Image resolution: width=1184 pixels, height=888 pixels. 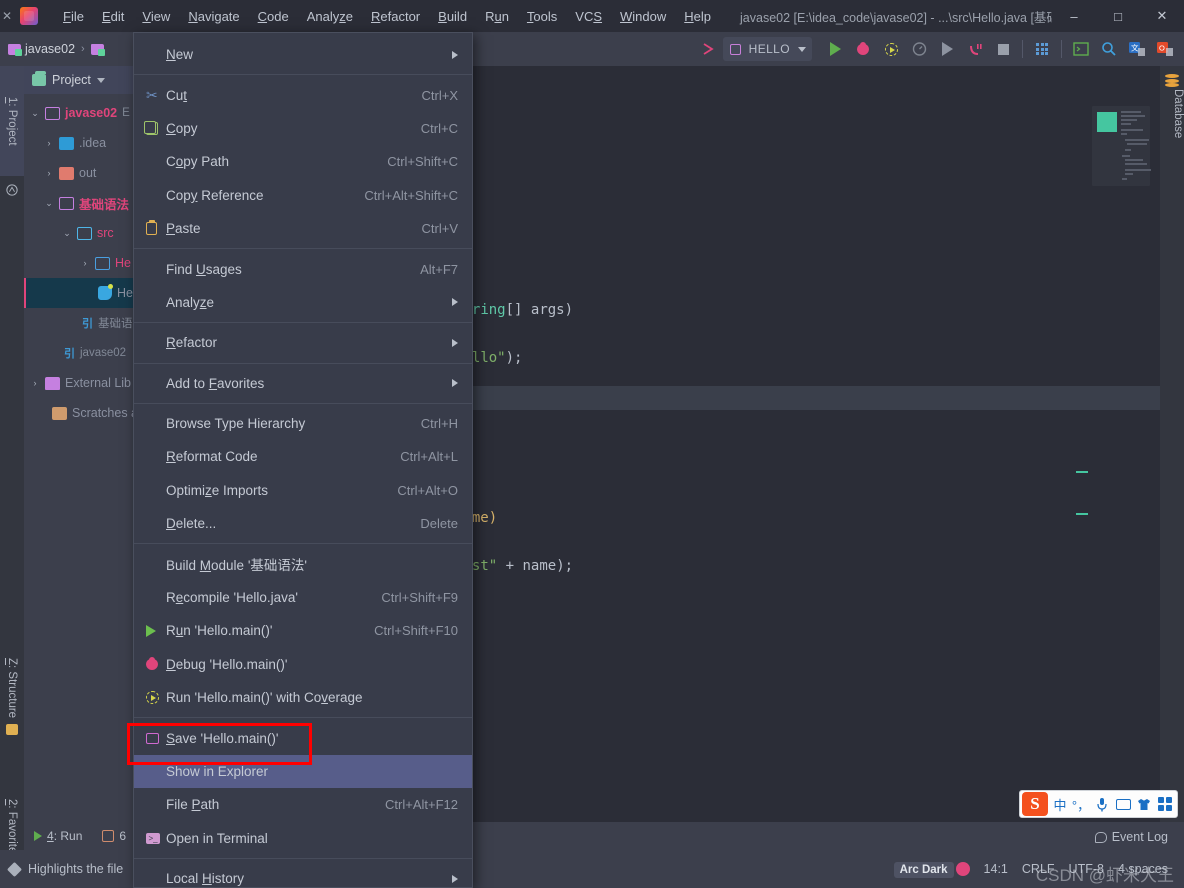 What do you see at coordinates (41, 49) in the screenshot?
I see `breadcrumb-project: javase02` at bounding box center [41, 49].